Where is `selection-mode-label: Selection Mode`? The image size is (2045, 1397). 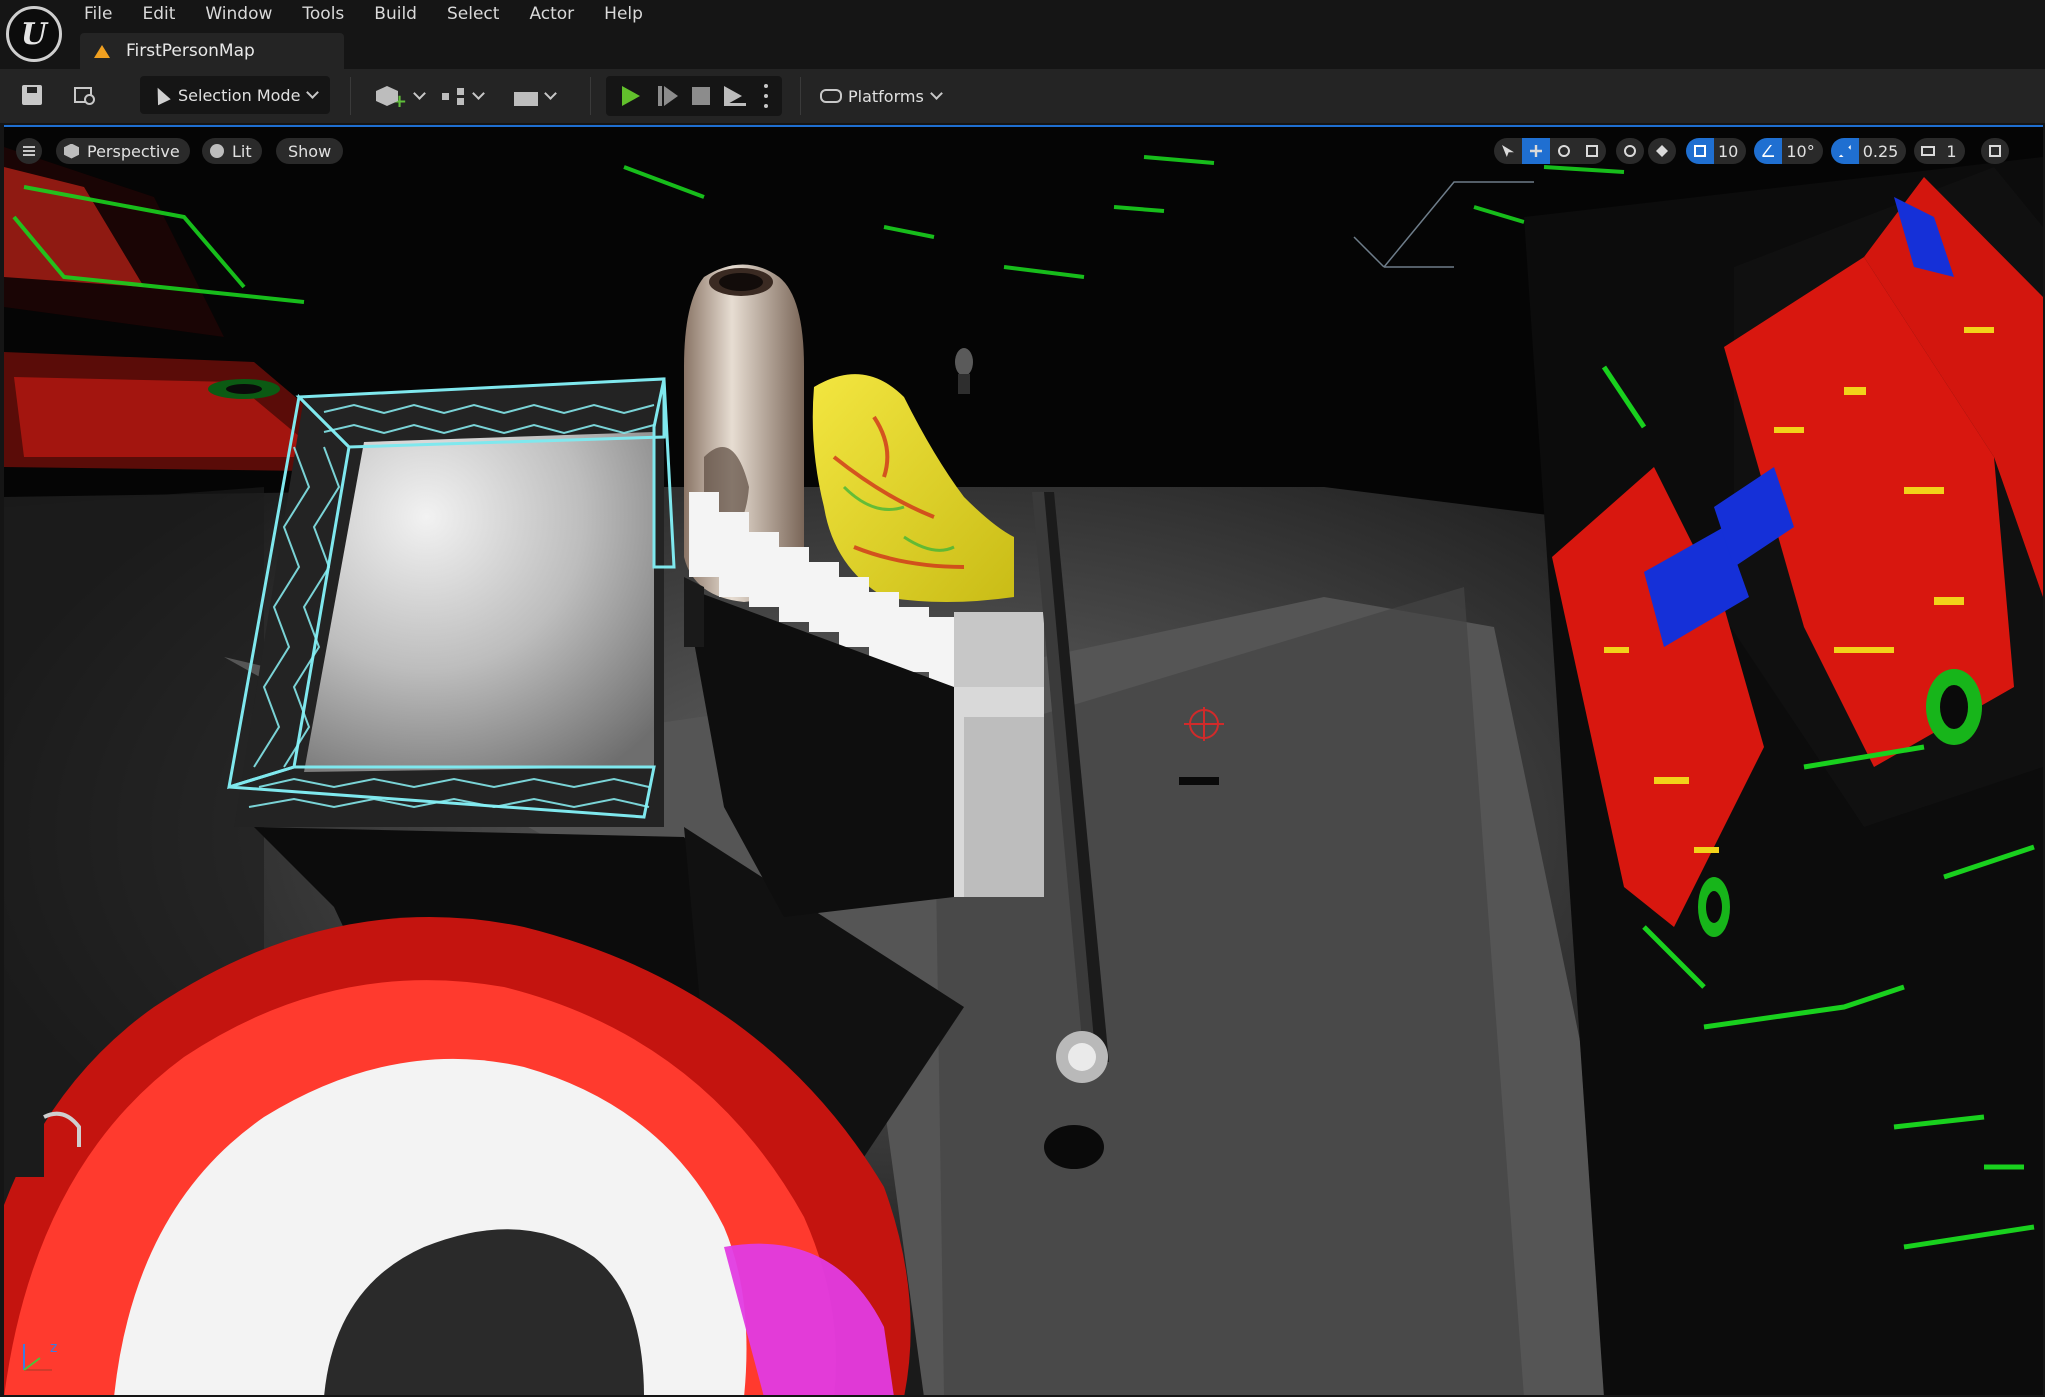 selection-mode-label: Selection Mode is located at coordinates (239, 95).